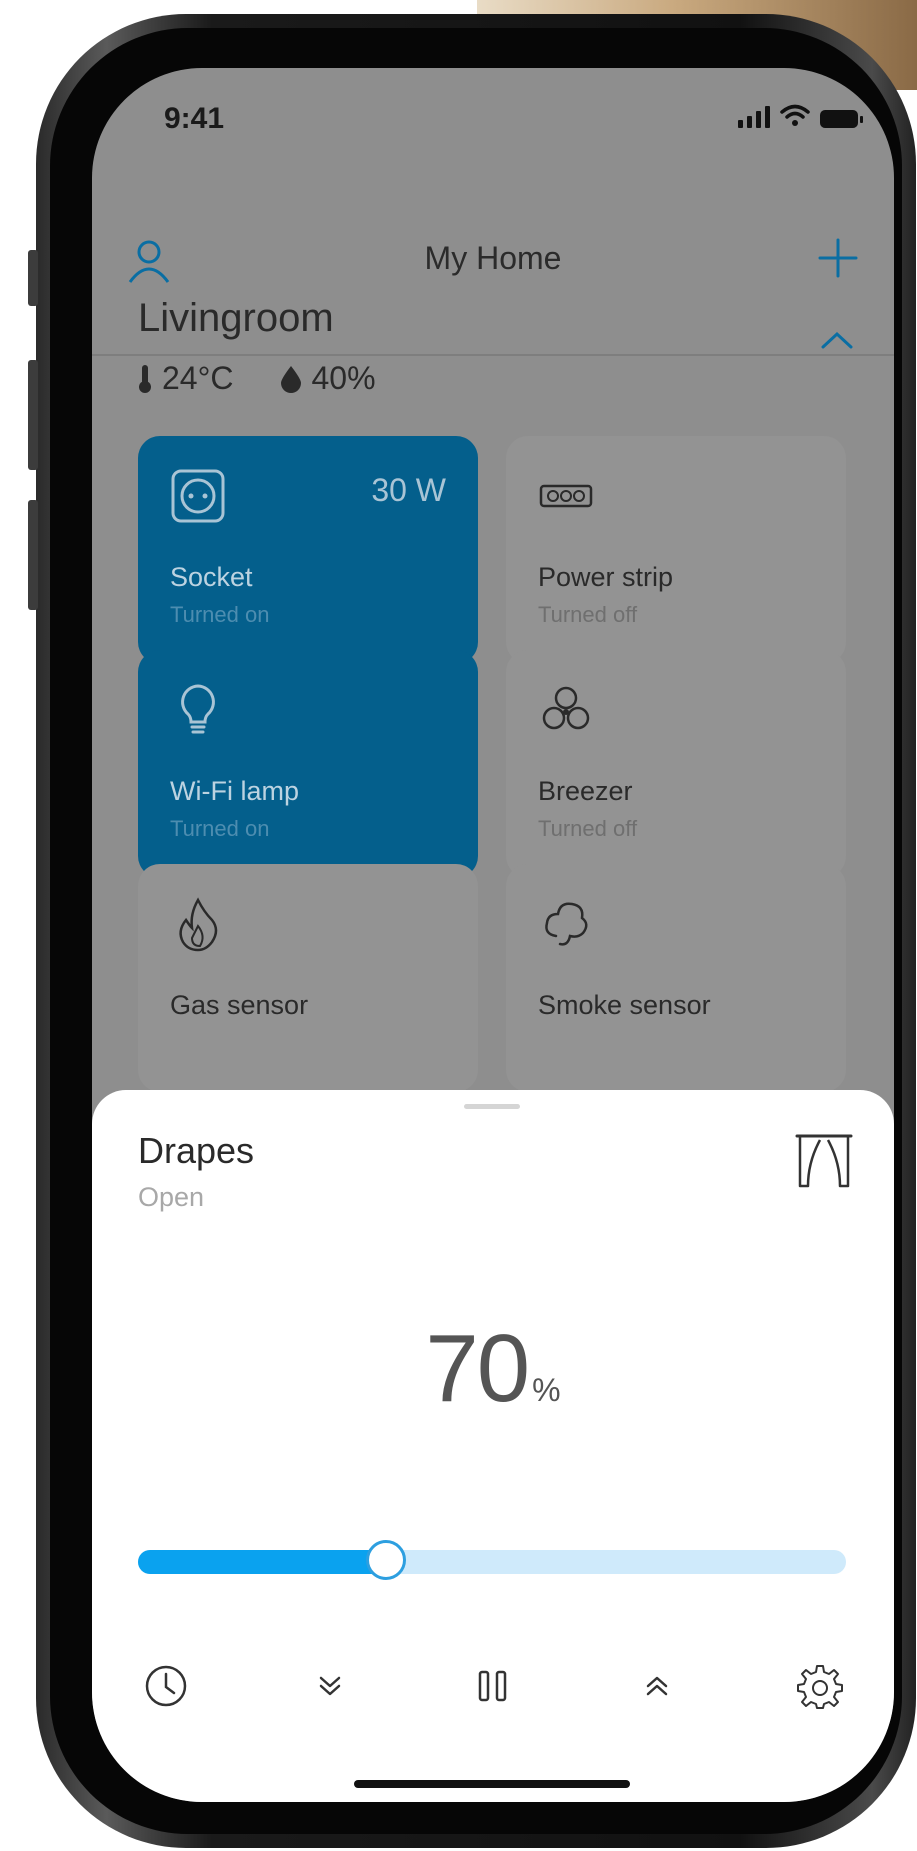 The image size is (917, 1851). Describe the element at coordinates (211, 577) in the screenshot. I see `device-name: Socket` at that location.